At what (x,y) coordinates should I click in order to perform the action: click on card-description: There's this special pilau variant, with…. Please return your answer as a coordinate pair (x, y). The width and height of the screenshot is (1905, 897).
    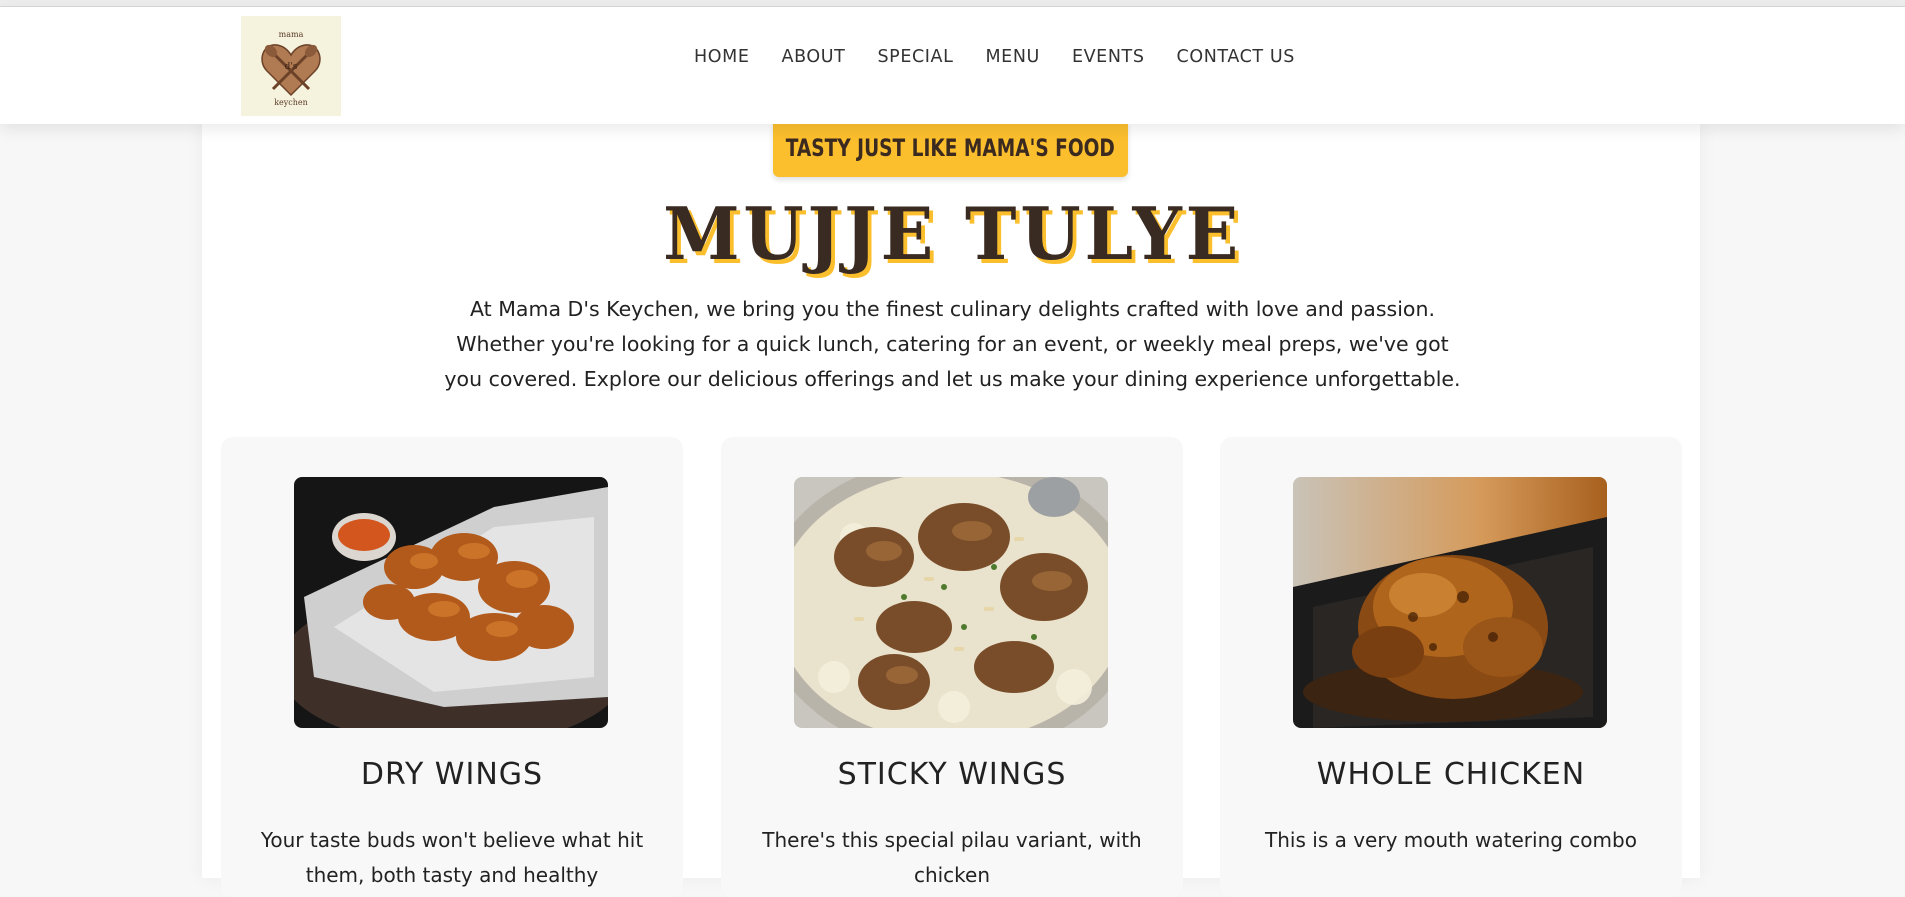
    Looking at the image, I should click on (952, 857).